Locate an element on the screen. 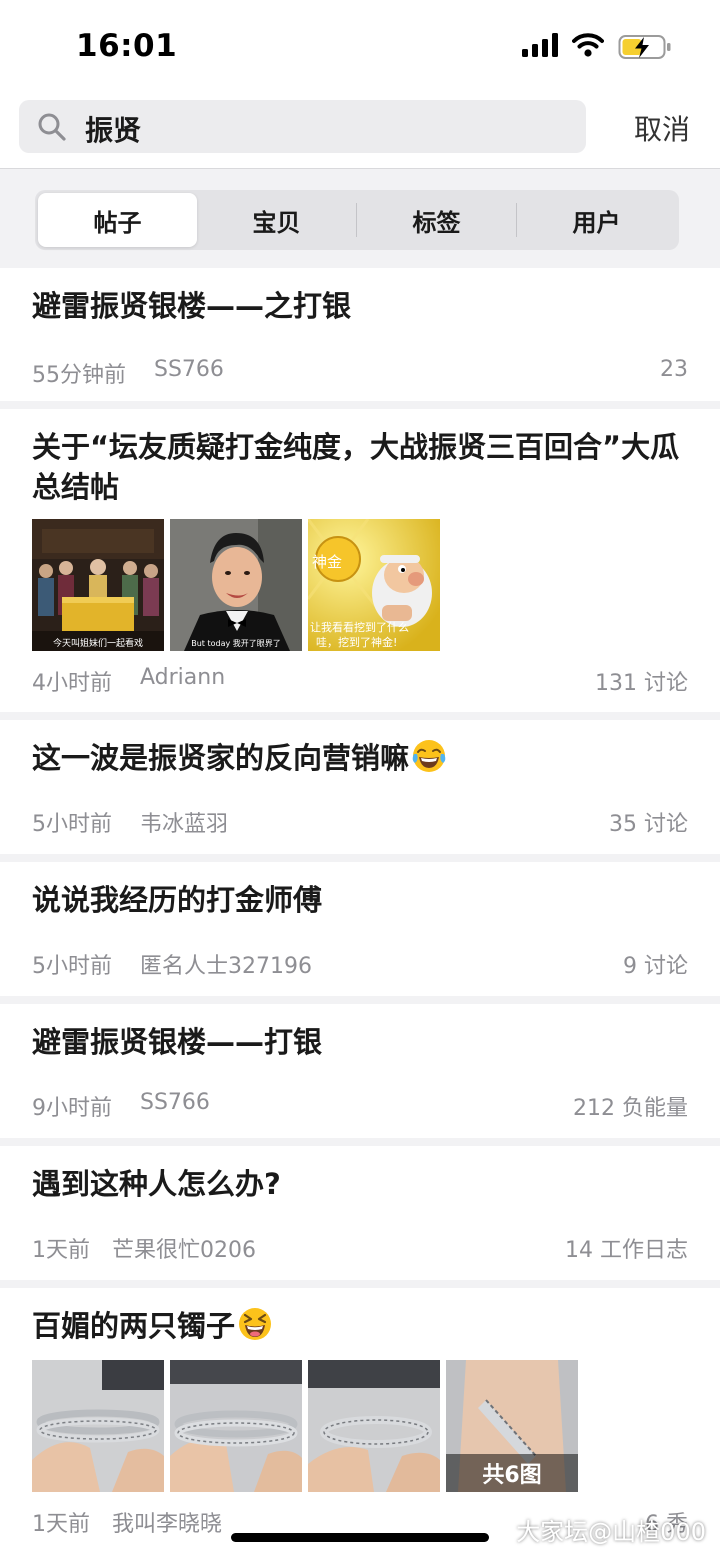 Image resolution: width=720 pixels, height=1558 pixels. post-category: 212 负能量 is located at coordinates (630, 1108).